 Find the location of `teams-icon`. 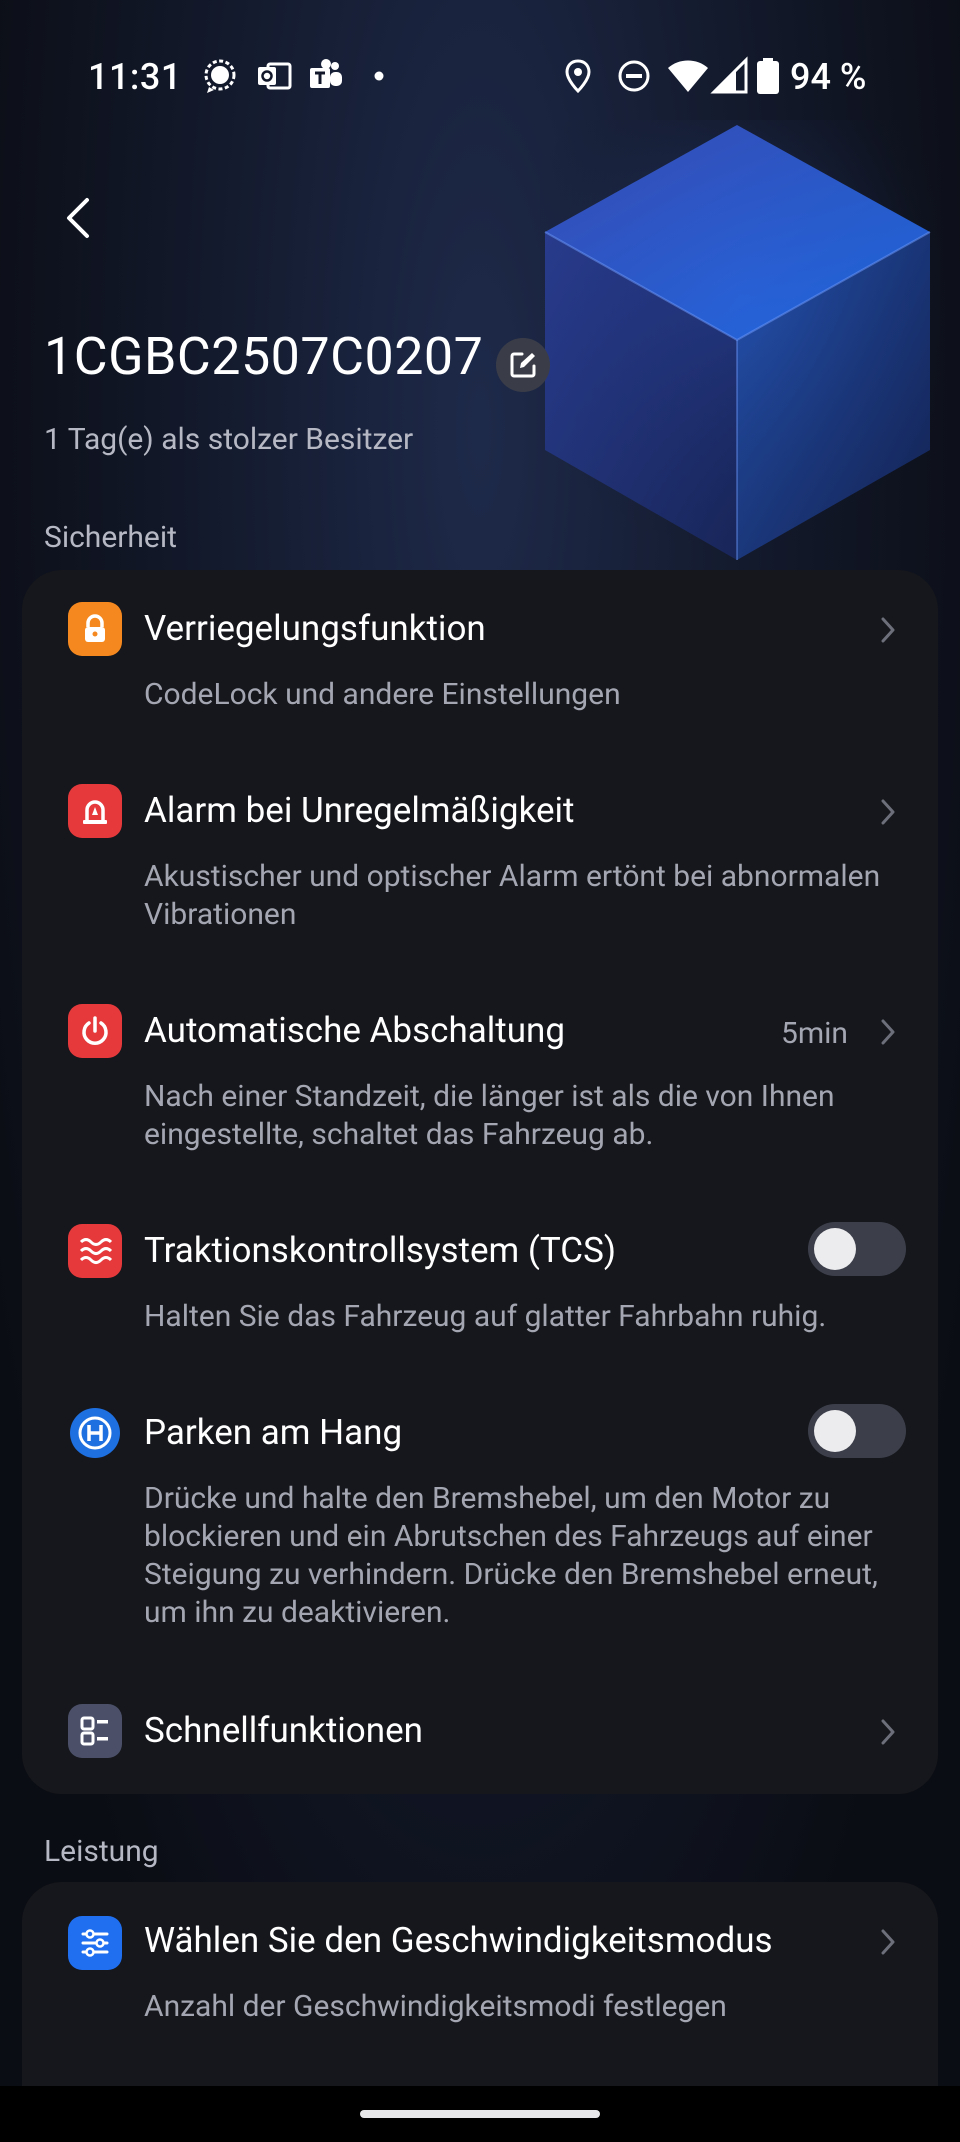

teams-icon is located at coordinates (326, 73).